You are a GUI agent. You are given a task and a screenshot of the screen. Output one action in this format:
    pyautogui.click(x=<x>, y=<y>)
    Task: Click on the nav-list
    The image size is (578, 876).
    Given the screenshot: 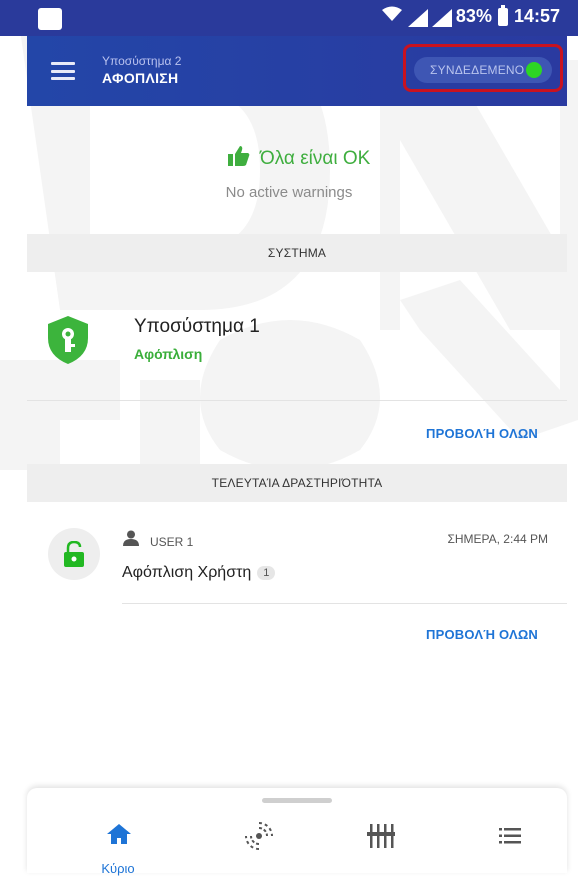 What is the action you would take?
    pyautogui.click(x=510, y=838)
    